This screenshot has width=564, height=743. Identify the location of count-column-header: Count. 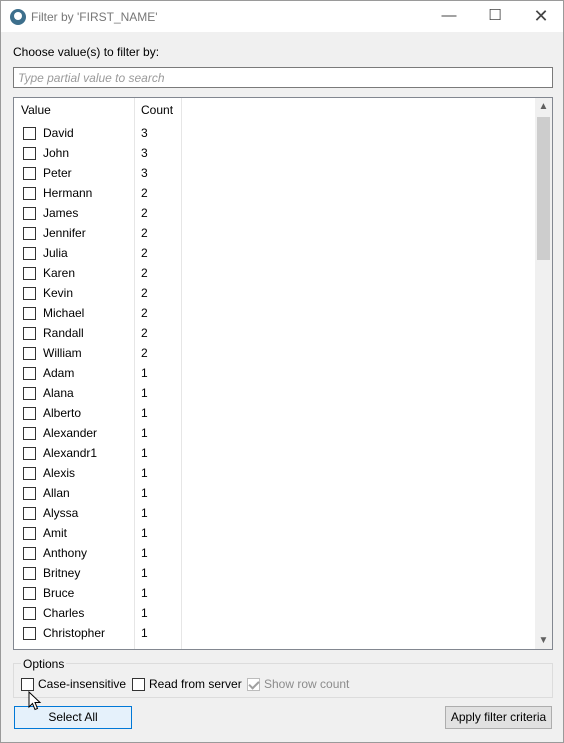
(157, 110).